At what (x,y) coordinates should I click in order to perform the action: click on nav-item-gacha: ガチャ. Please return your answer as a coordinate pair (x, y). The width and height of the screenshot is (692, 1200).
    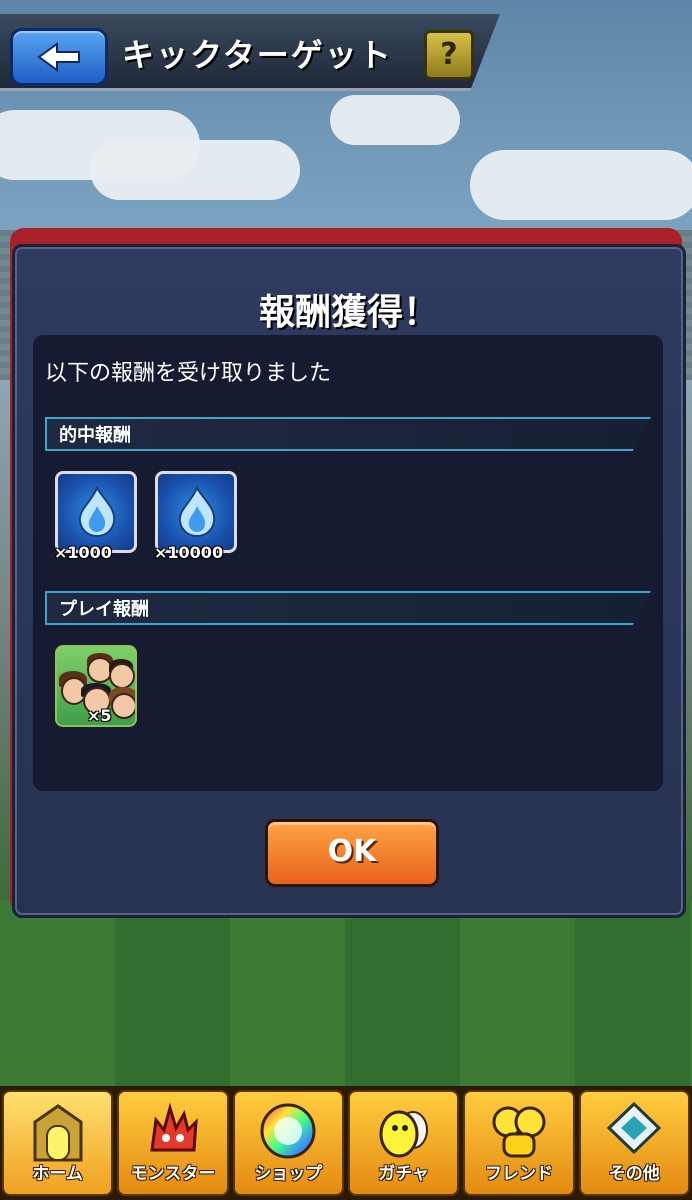
    Looking at the image, I should click on (403, 1143).